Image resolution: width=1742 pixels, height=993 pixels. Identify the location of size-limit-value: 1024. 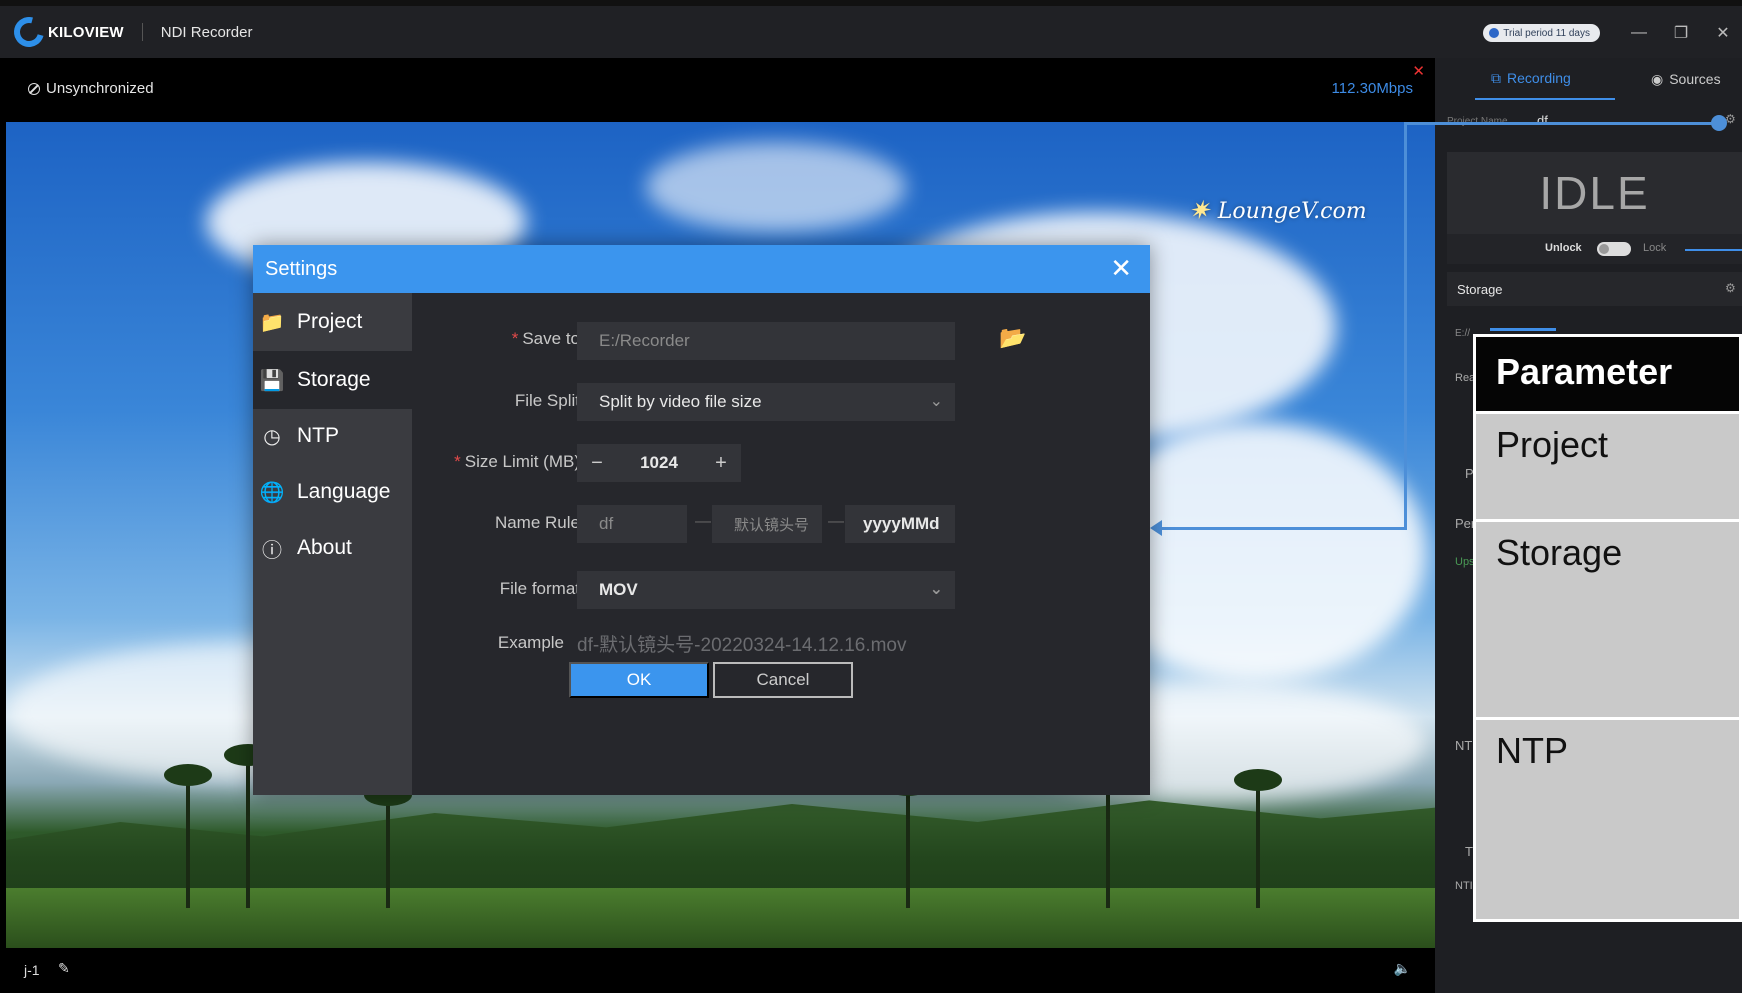
(659, 463).